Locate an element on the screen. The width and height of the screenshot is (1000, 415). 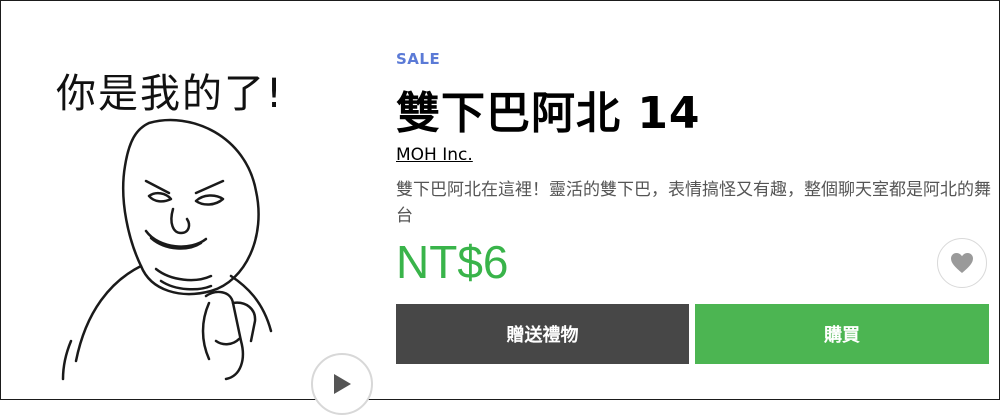
product-description: 雙下巴阿北在這裡！靈活的雙下巴，表情搞怪又有趣，整個聊天室都是阿北的舞台 is located at coordinates (693, 203).